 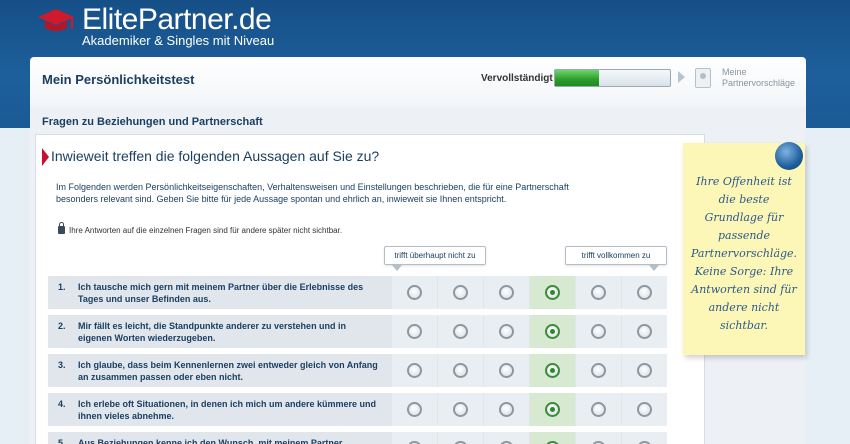 What do you see at coordinates (56, 20) in the screenshot?
I see `graduation-cap-icon` at bounding box center [56, 20].